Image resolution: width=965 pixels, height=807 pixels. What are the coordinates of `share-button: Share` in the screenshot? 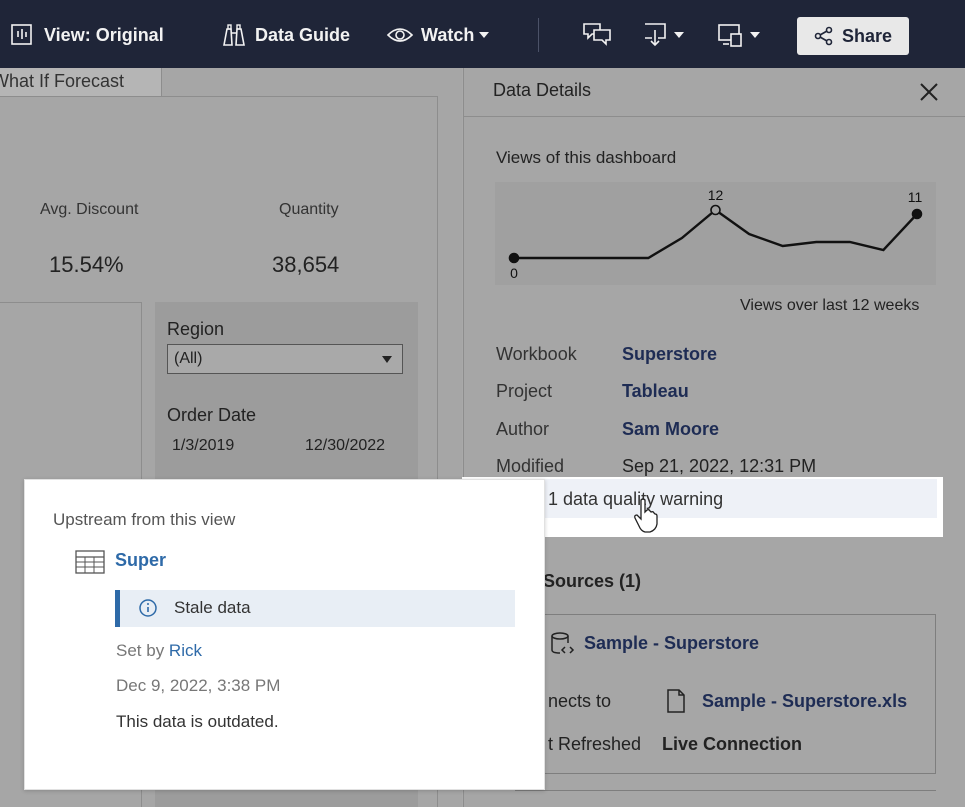 It's located at (853, 36).